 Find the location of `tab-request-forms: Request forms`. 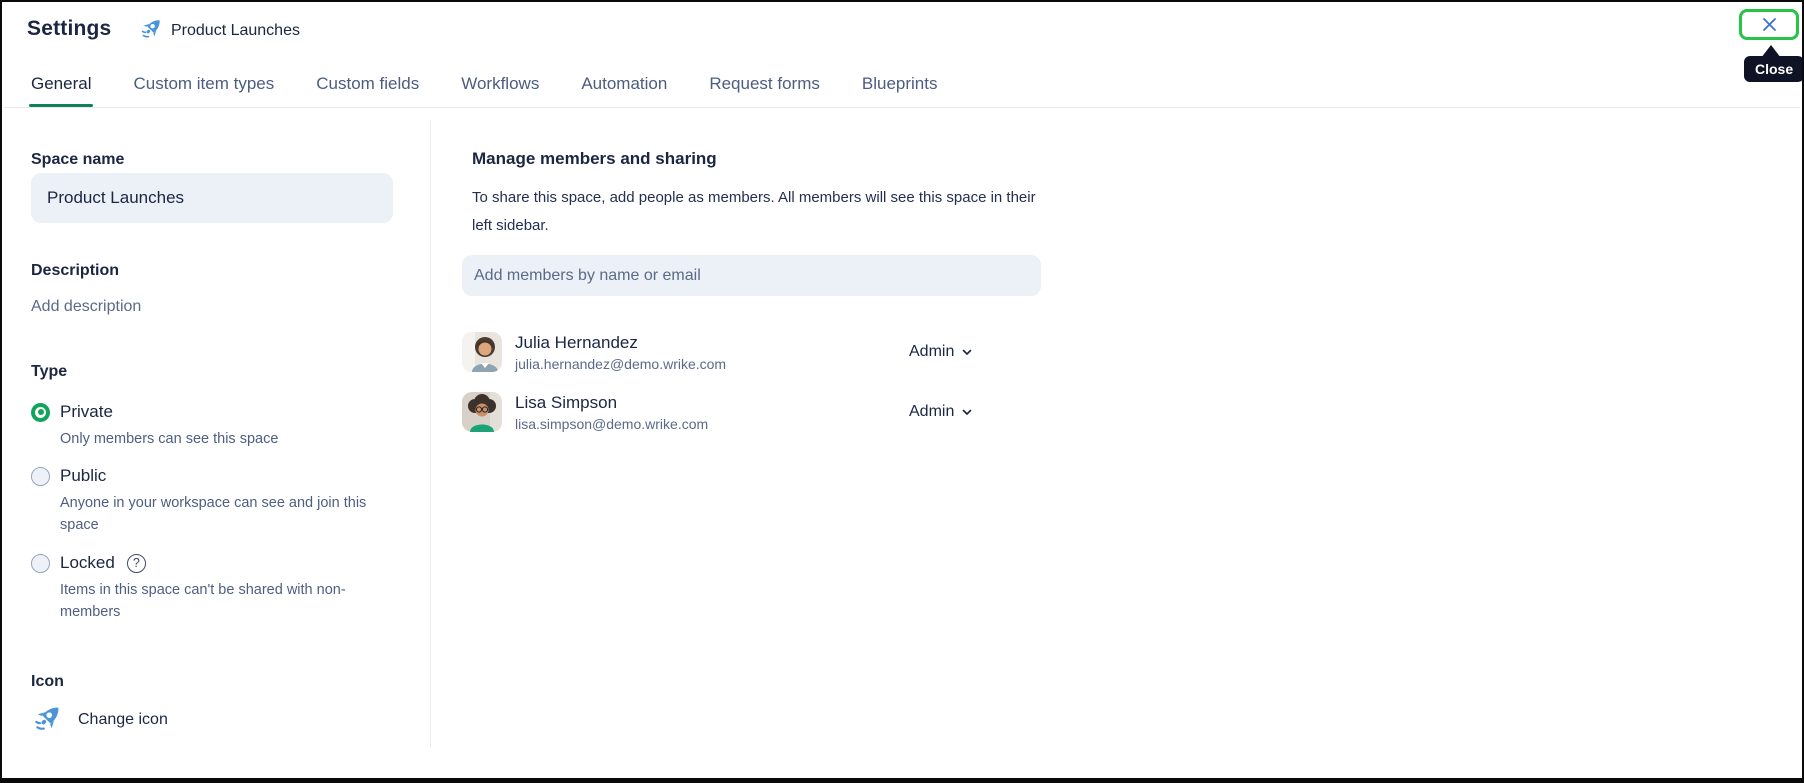

tab-request-forms: Request forms is located at coordinates (764, 90).